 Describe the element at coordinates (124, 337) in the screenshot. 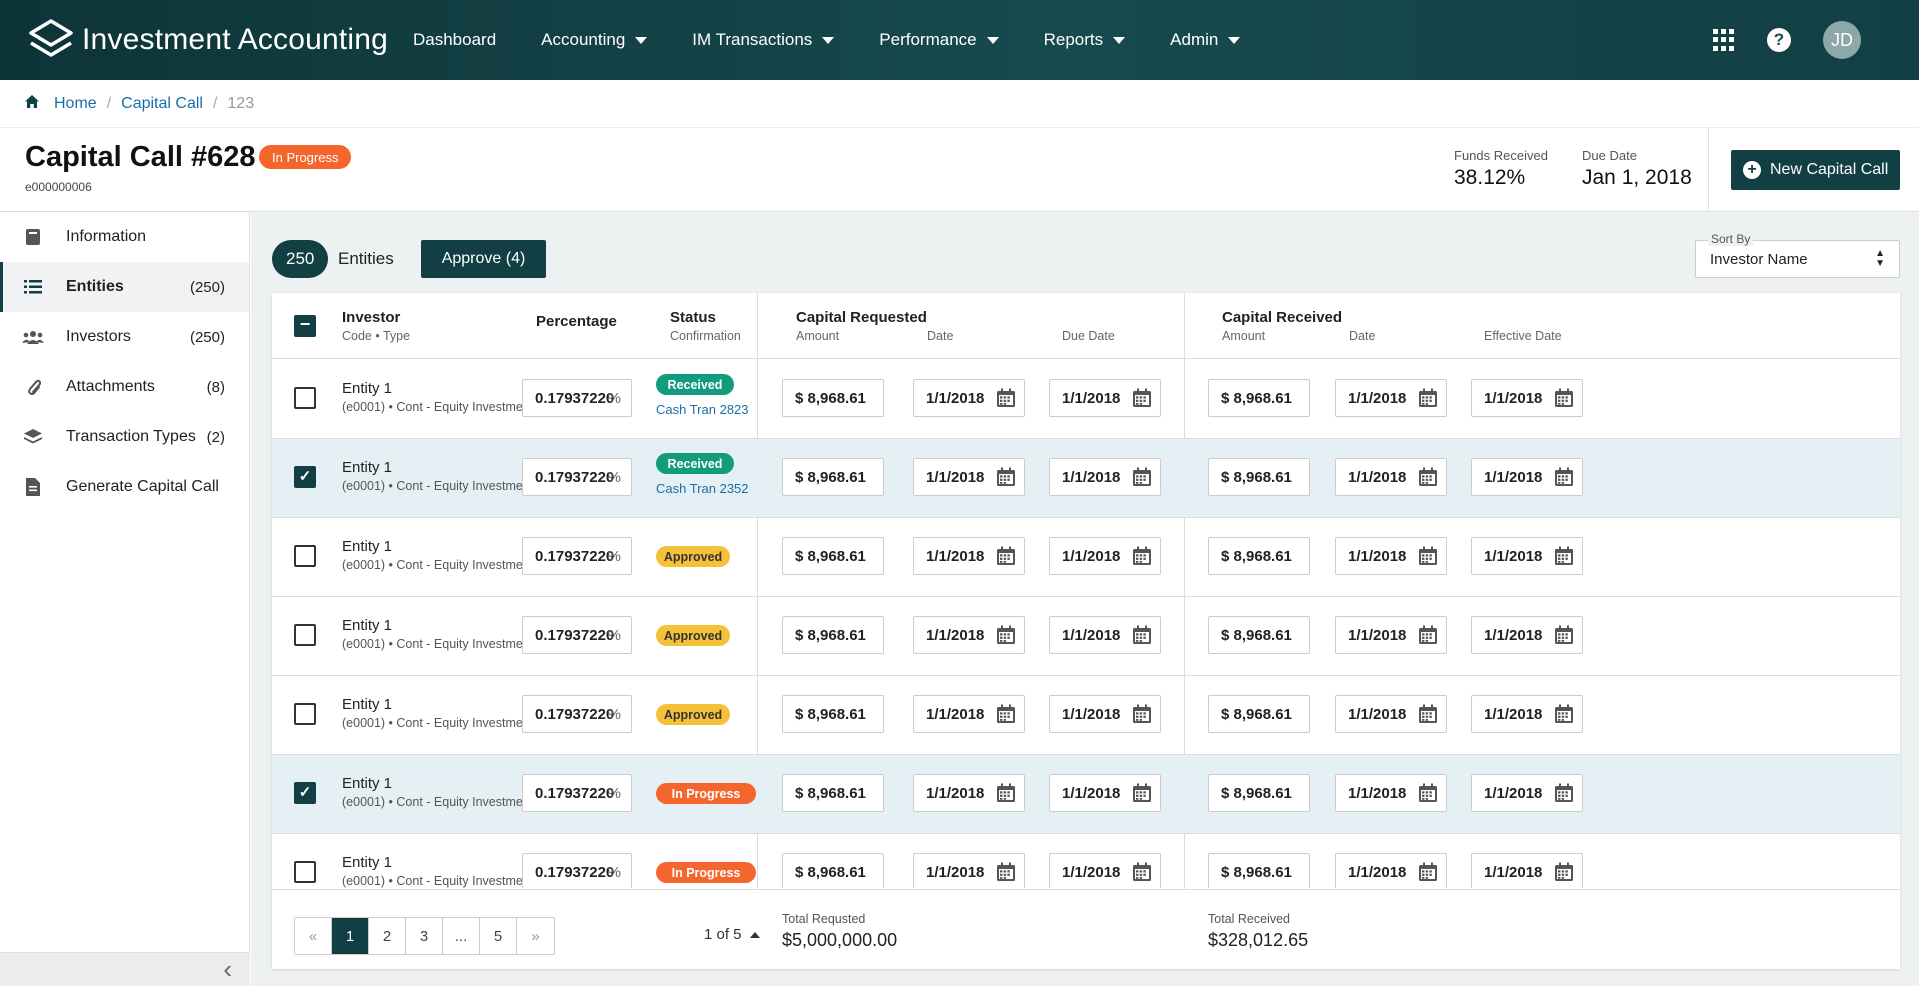

I see `sidebar-item-investors: Investors (250)` at that location.